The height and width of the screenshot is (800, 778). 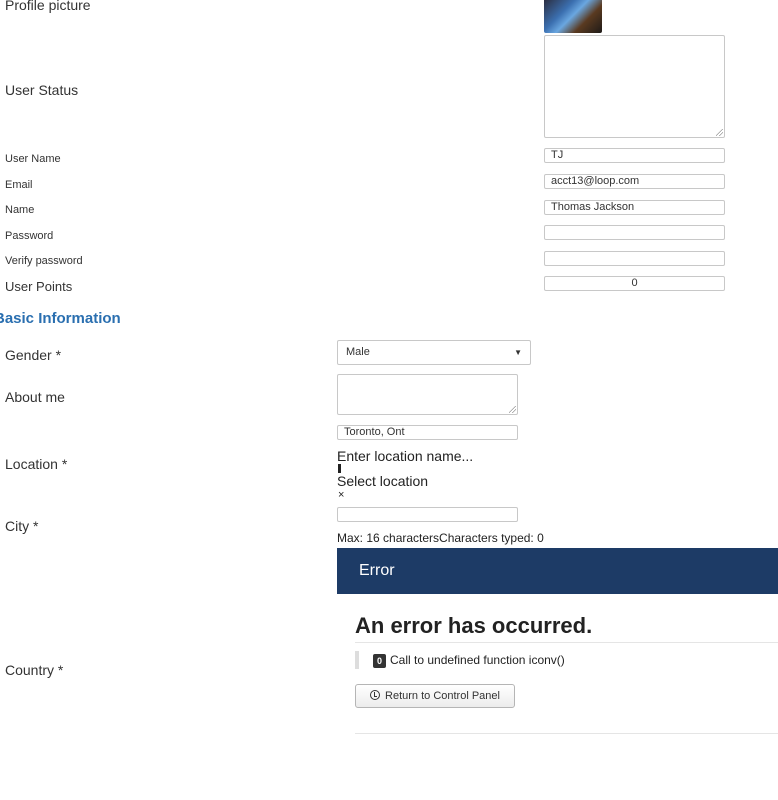 I want to click on email-field: acct13@loop.com, so click(x=634, y=181).